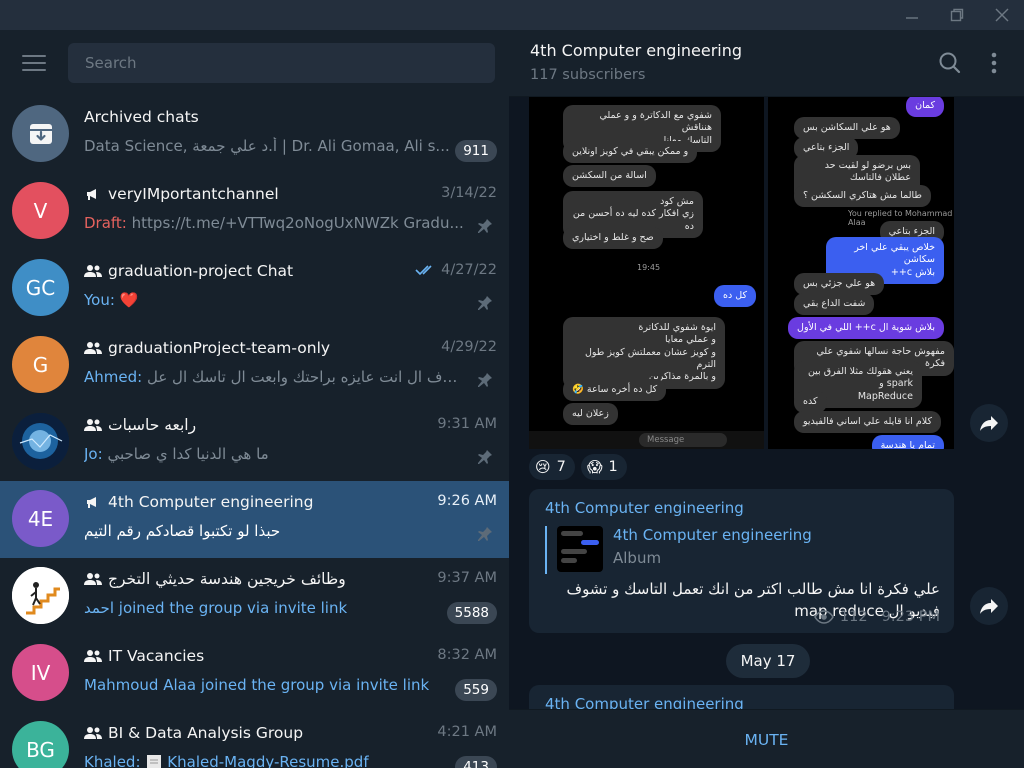  What do you see at coordinates (274, 300) in the screenshot?
I see `chat-preview: You: ❤️` at bounding box center [274, 300].